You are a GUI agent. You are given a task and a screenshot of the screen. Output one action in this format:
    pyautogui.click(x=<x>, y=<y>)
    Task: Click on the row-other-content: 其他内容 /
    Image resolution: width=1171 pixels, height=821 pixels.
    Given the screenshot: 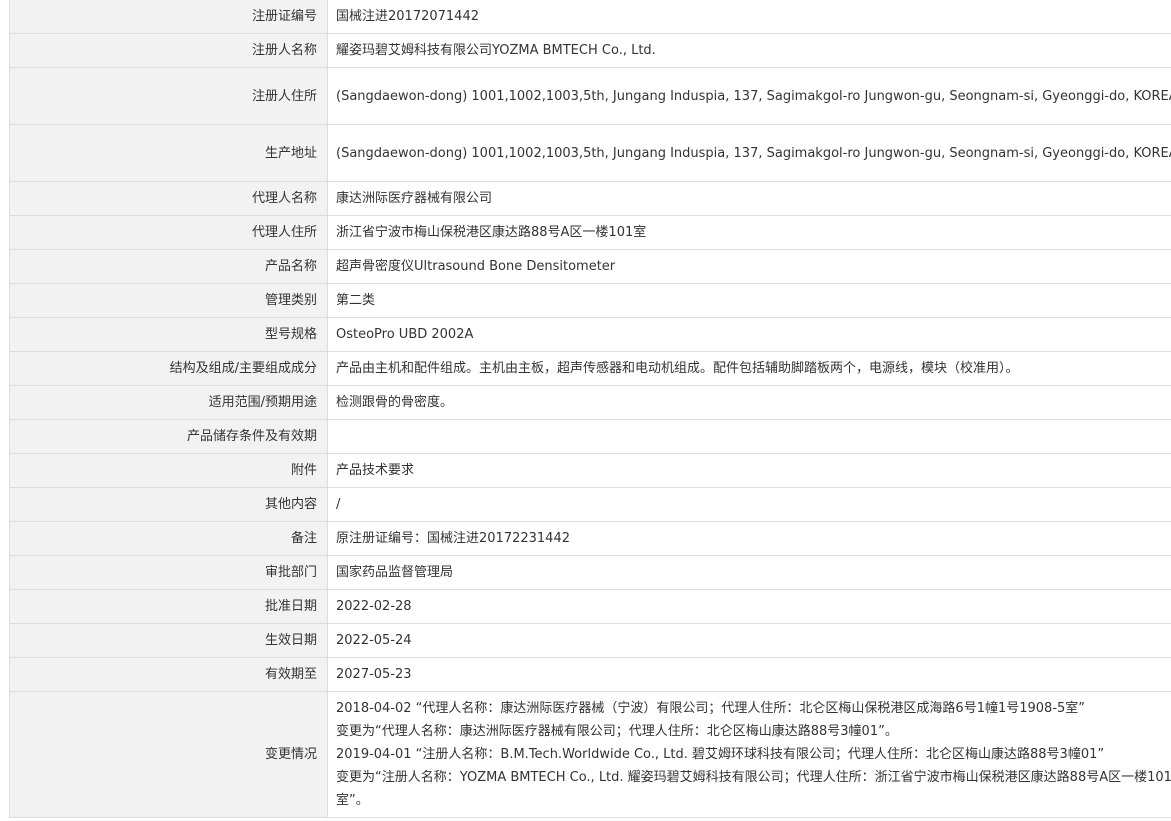 What is the action you would take?
    pyautogui.click(x=590, y=504)
    